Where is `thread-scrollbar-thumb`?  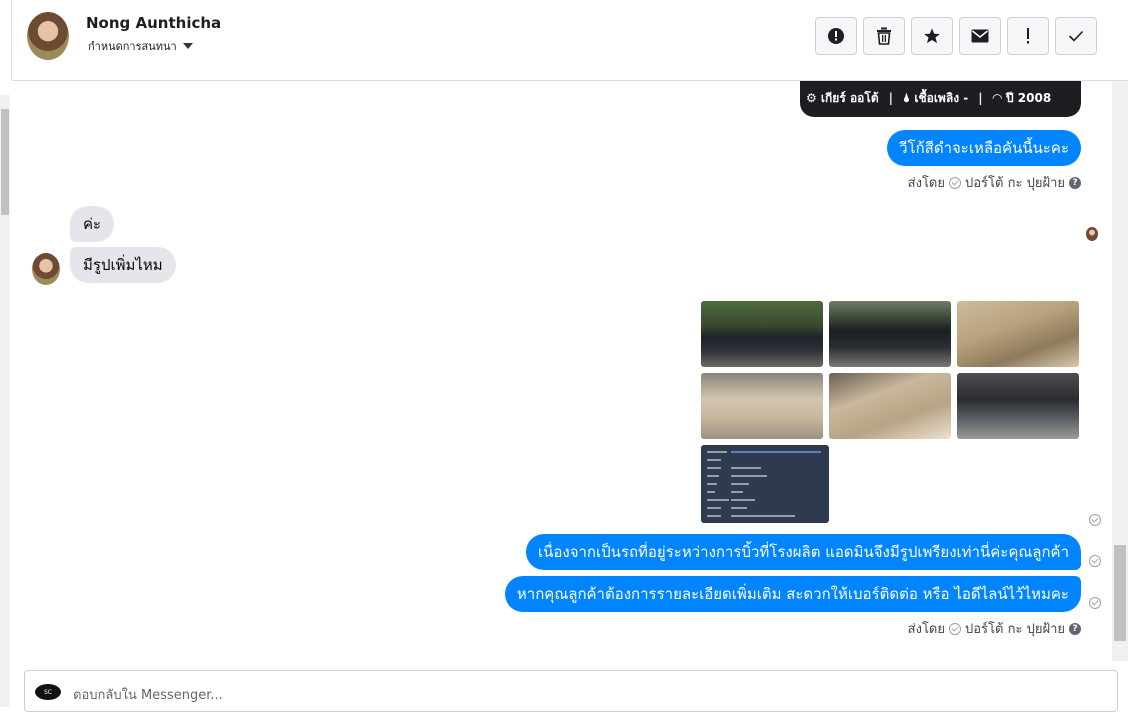
thread-scrollbar-thumb is located at coordinates (1120, 593).